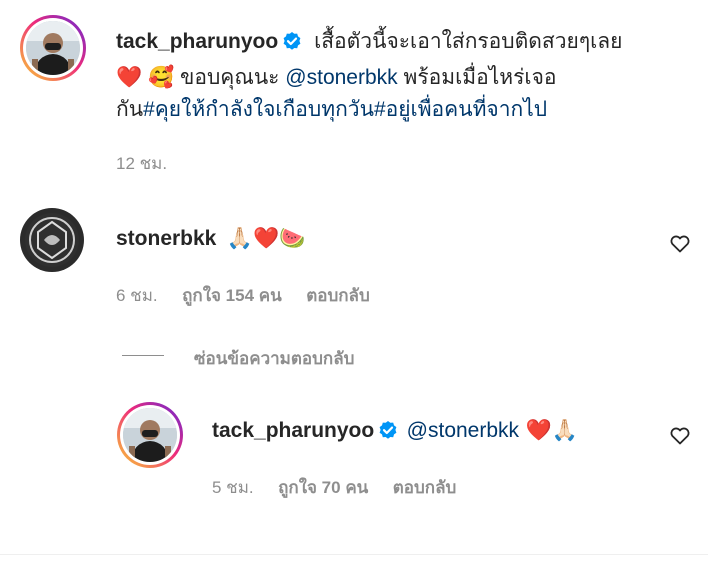 This screenshot has height=567, width=708. I want to click on comment1-meta: 6 ชม. ถูกใจ 154 คน ตอบกลับ, so click(243, 295).